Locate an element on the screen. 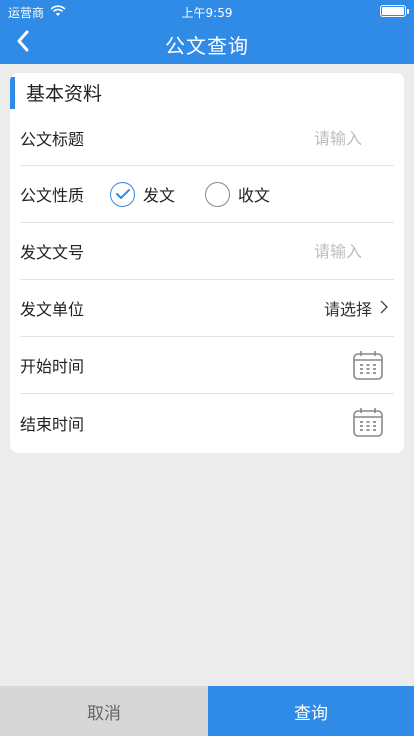 The height and width of the screenshot is (736, 414). start-time-label: 开始时间 is located at coordinates (52, 366).